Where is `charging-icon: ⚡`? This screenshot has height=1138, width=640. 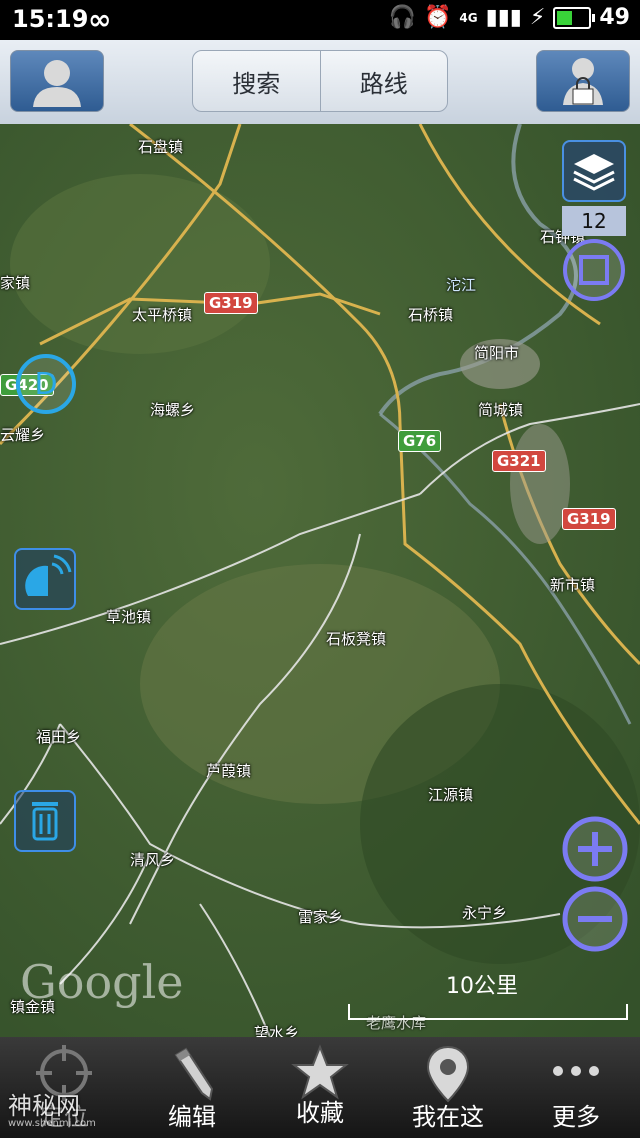 charging-icon: ⚡ is located at coordinates (537, 17).